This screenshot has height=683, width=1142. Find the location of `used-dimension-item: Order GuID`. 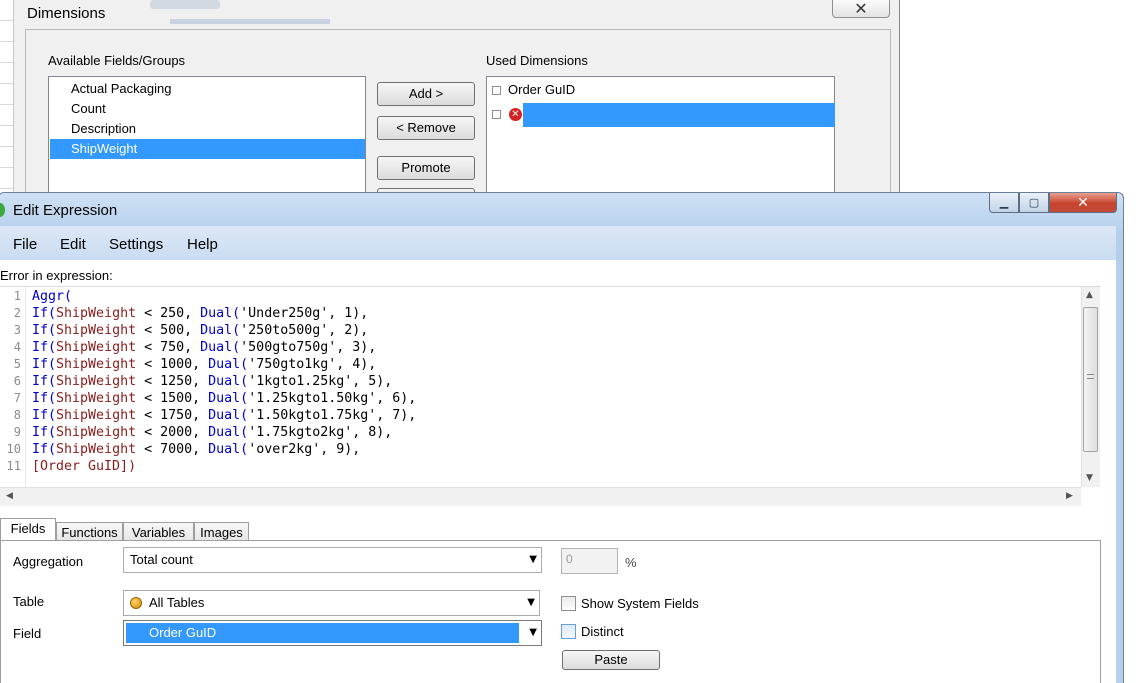

used-dimension-item: Order GuID is located at coordinates (541, 89).